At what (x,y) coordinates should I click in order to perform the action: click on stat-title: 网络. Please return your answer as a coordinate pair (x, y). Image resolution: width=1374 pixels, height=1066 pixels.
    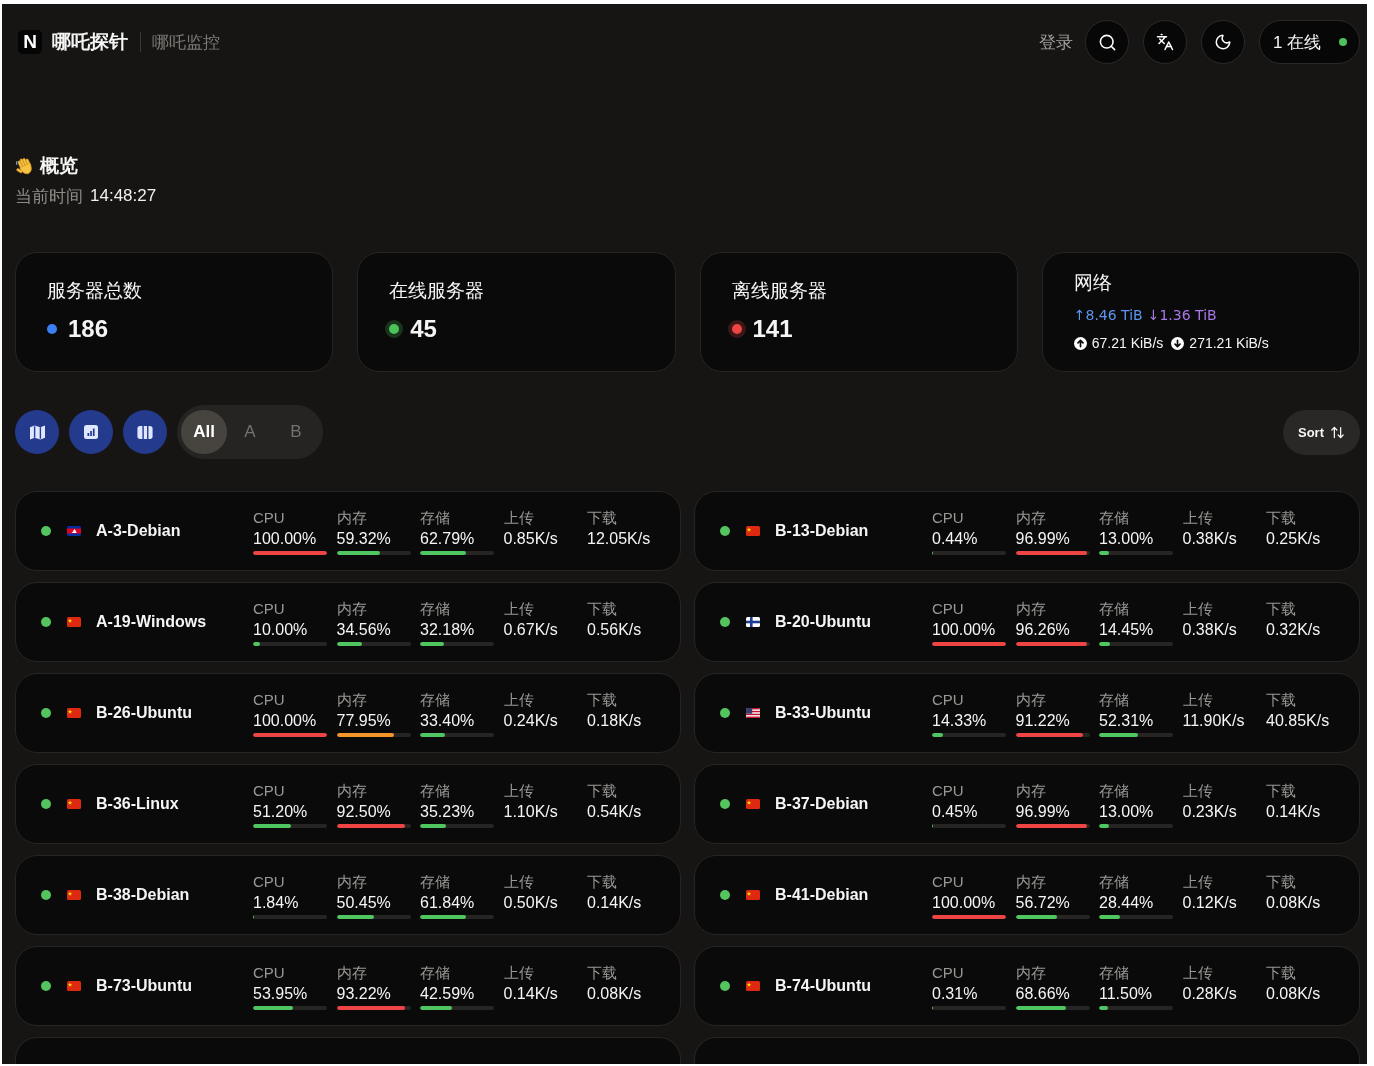
    Looking at the image, I should click on (1092, 283).